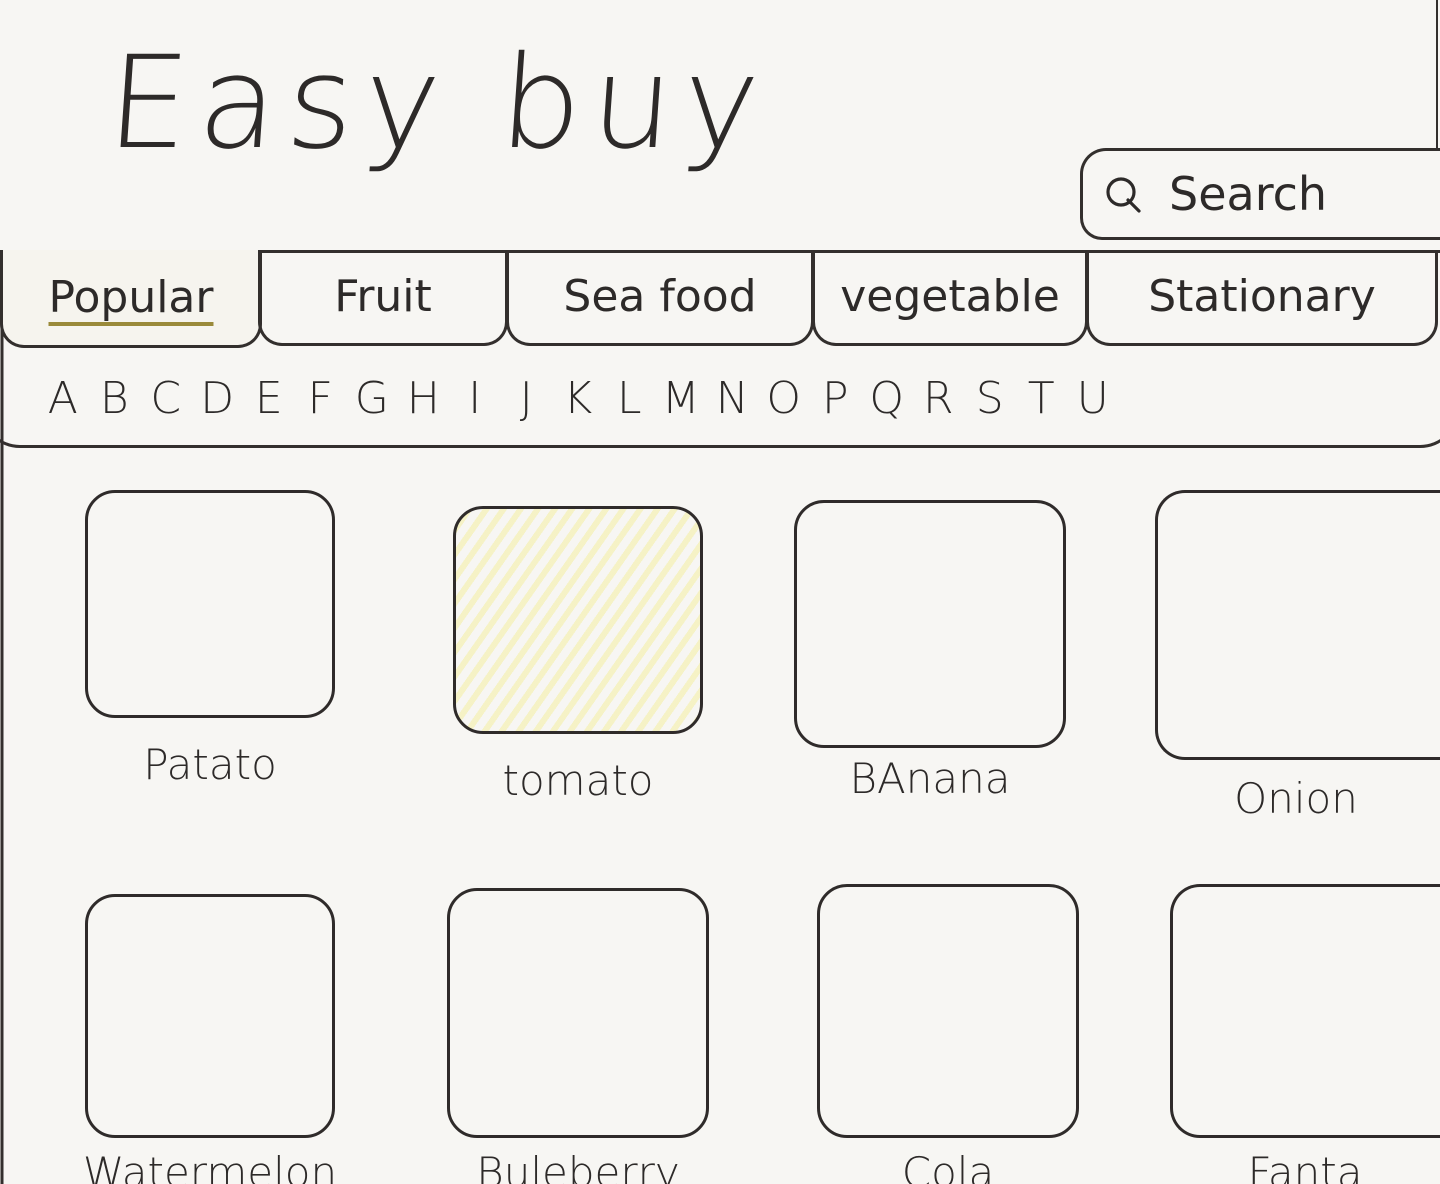  What do you see at coordinates (578, 398) in the screenshot?
I see `letter-k: K` at bounding box center [578, 398].